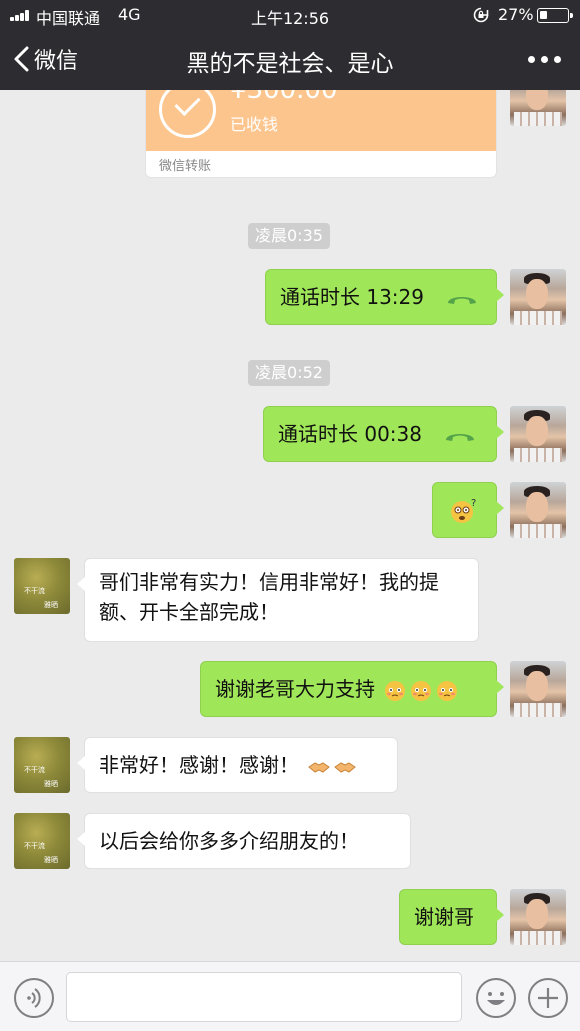  I want to click on check-circle-icon, so click(187, 114).